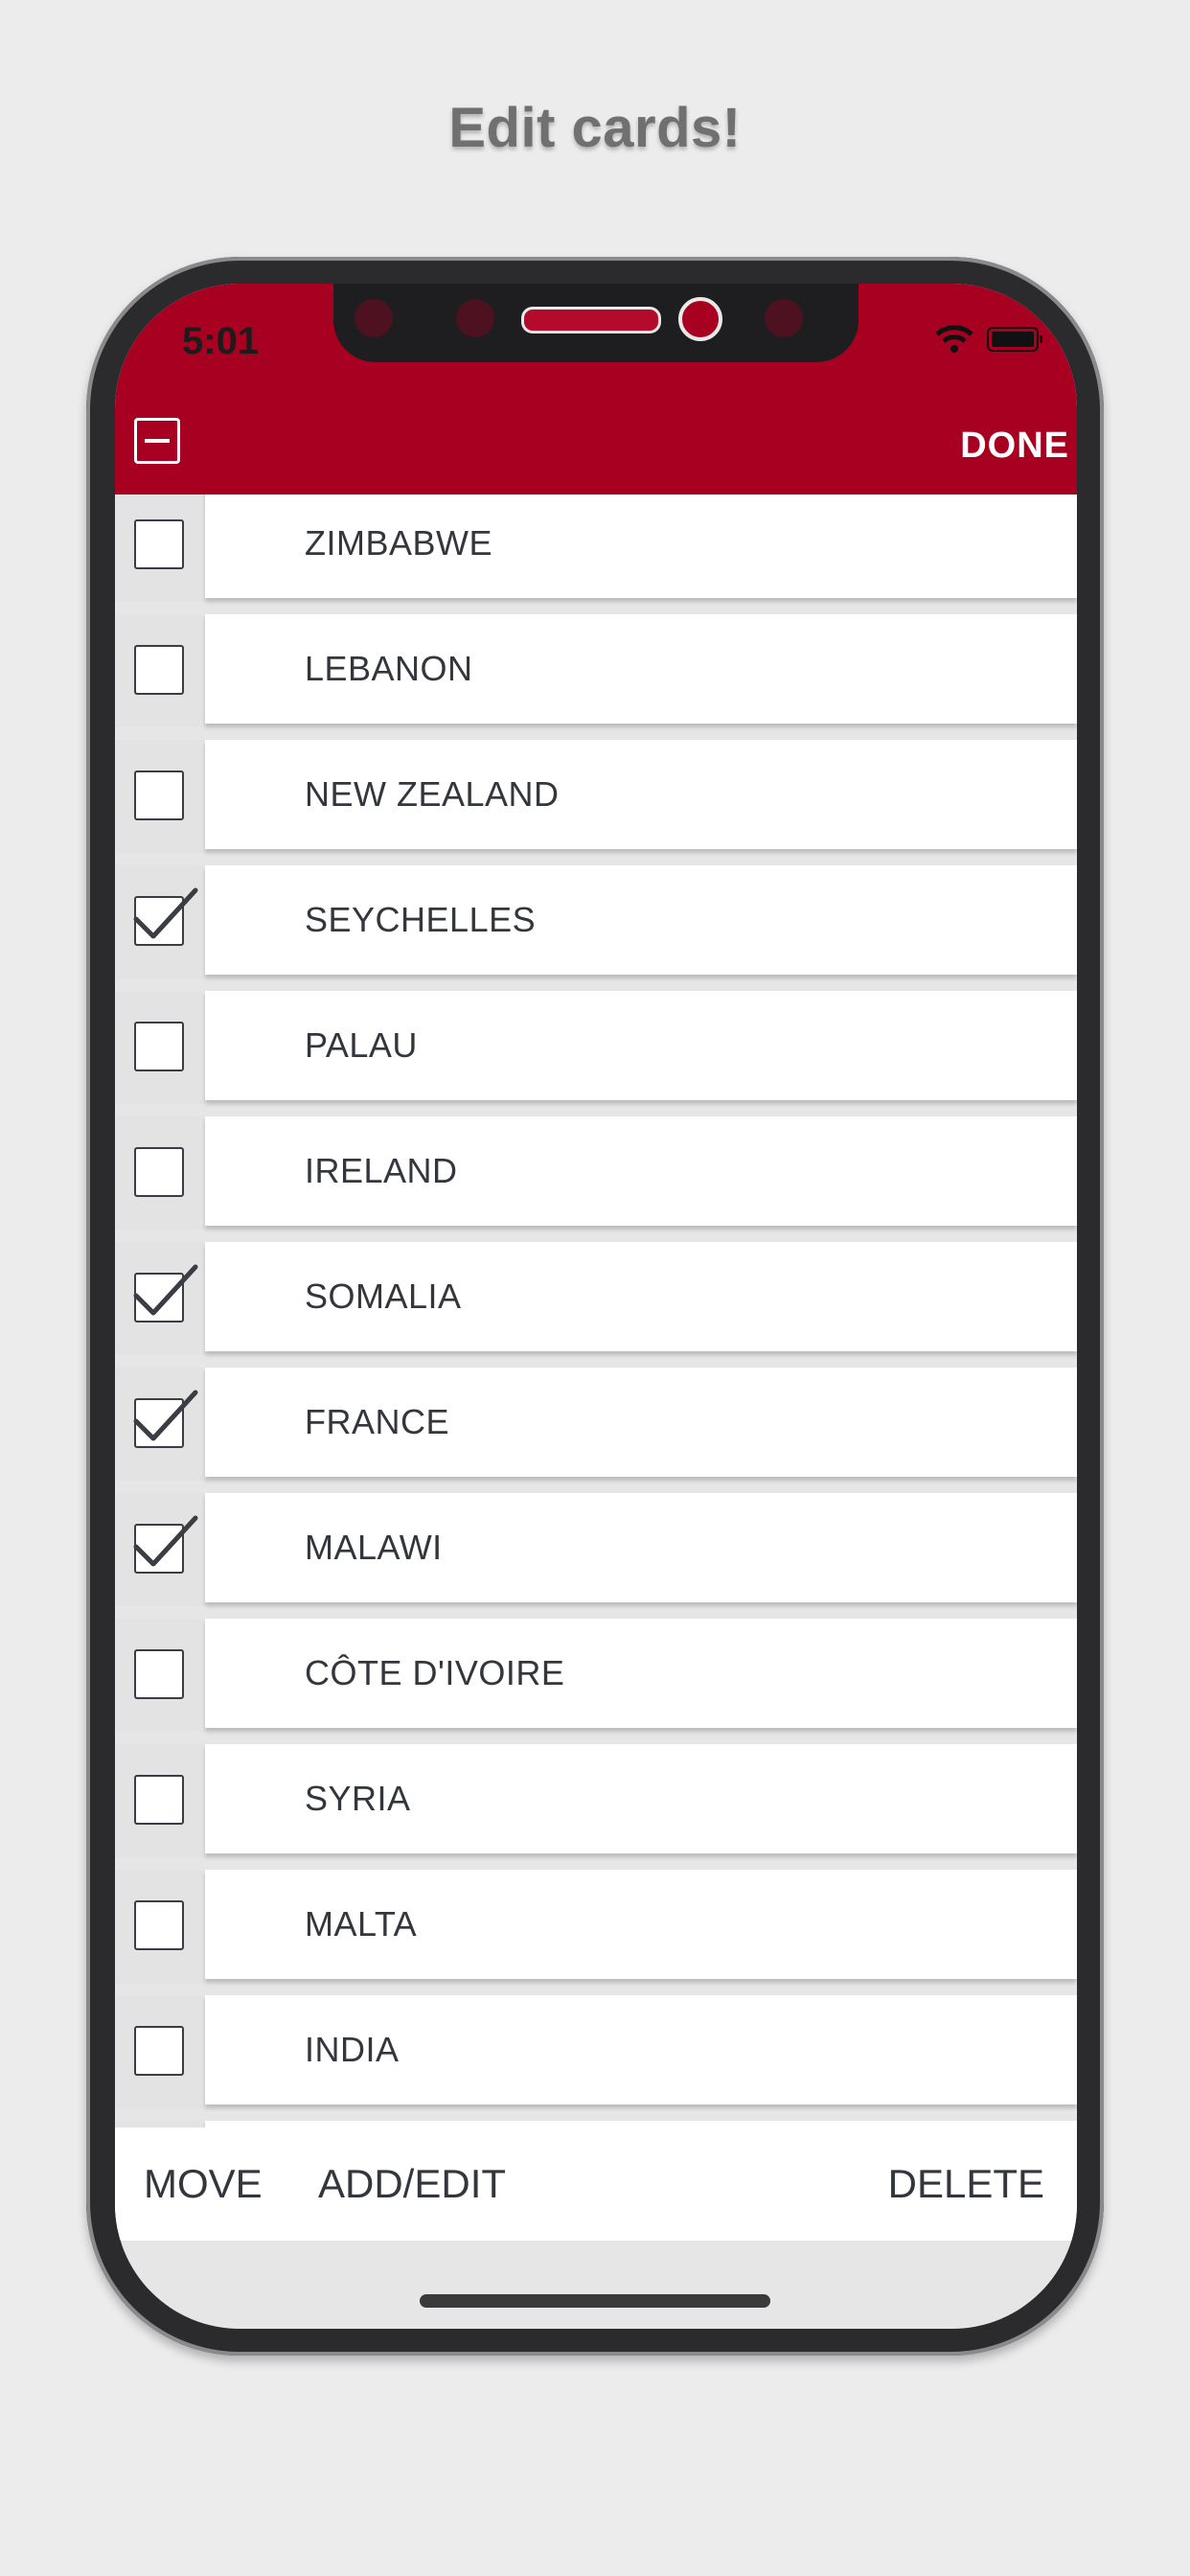 Image resolution: width=1190 pixels, height=2576 pixels. I want to click on card-label: SOMALIA, so click(383, 1296).